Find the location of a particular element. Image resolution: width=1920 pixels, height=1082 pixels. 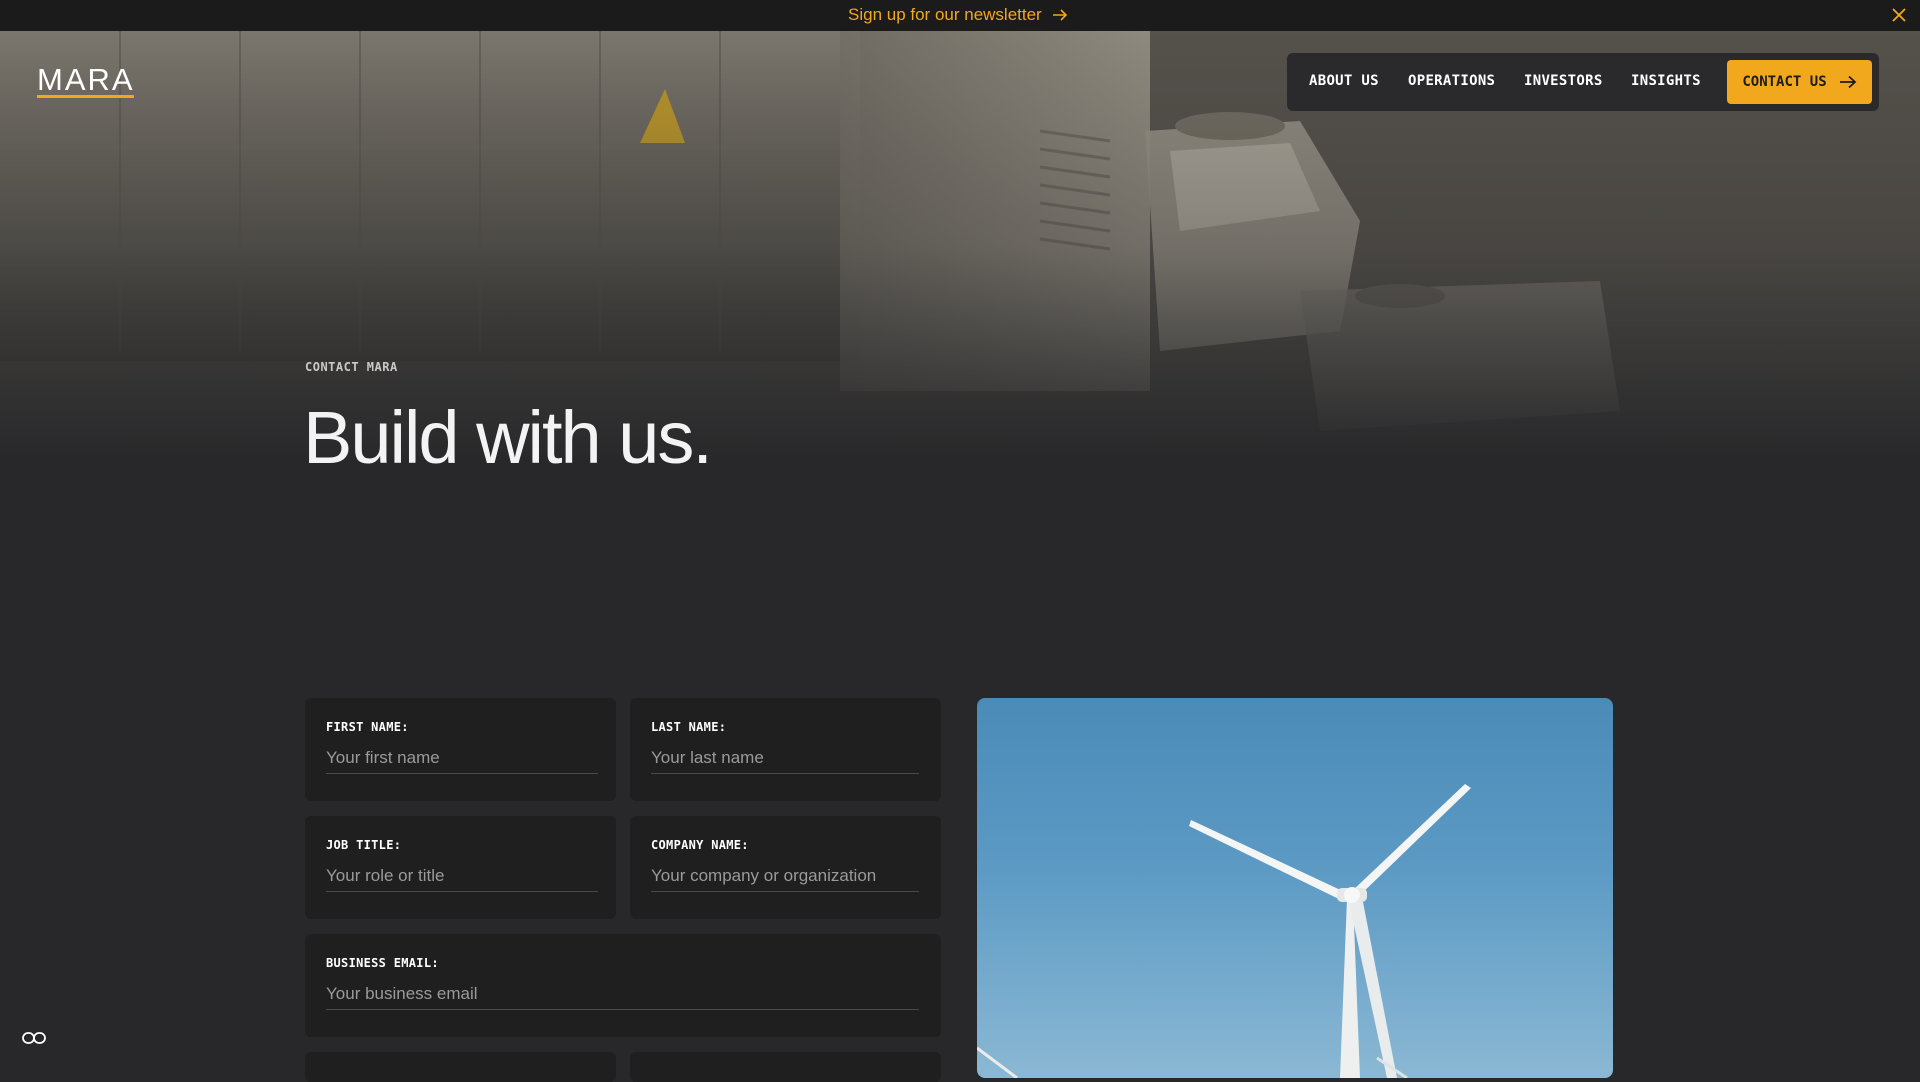

business-email-field: BUSINESS EMAIL: is located at coordinates (623, 985).